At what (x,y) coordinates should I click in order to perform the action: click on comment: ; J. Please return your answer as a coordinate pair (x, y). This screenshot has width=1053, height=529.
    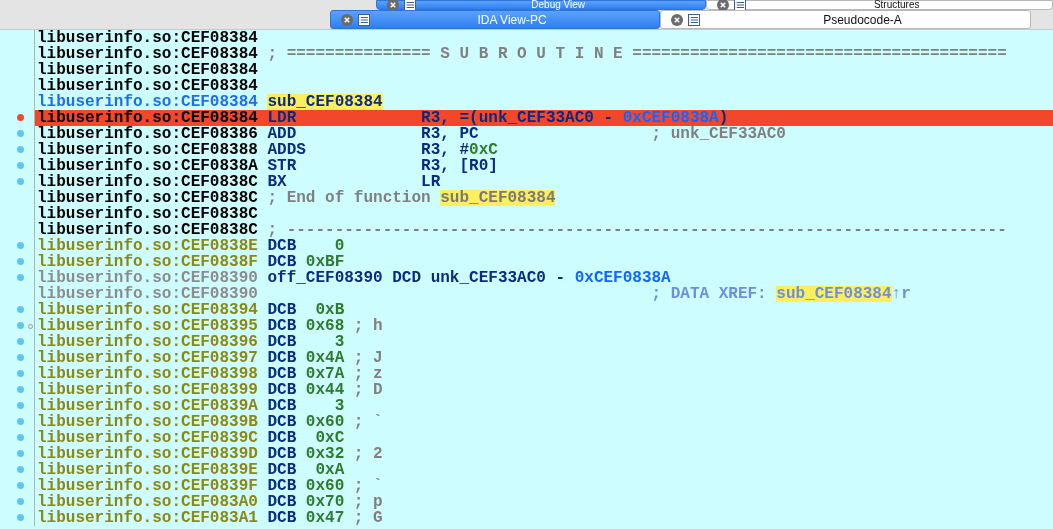
    Looking at the image, I should click on (368, 358).